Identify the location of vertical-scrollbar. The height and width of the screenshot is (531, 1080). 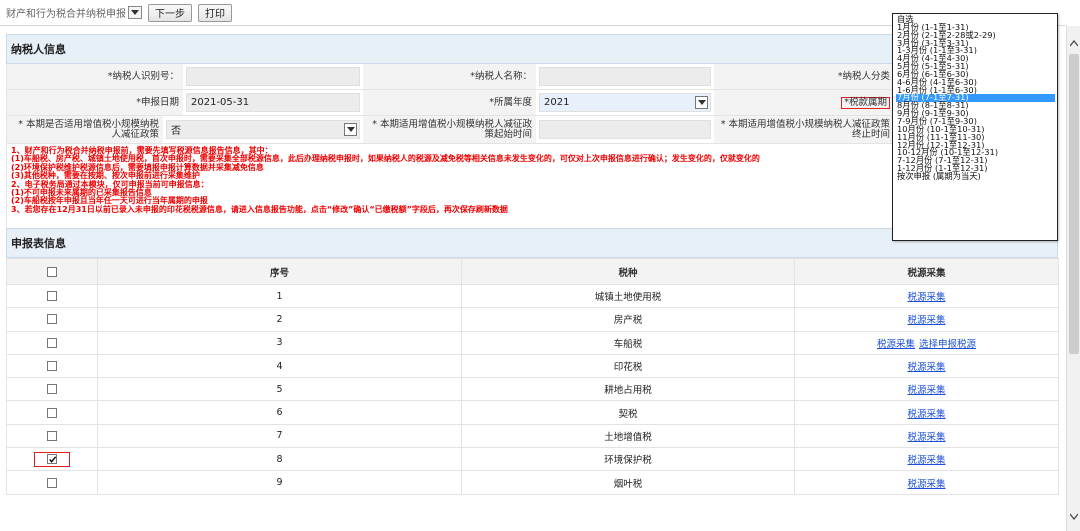
(1073, 278).